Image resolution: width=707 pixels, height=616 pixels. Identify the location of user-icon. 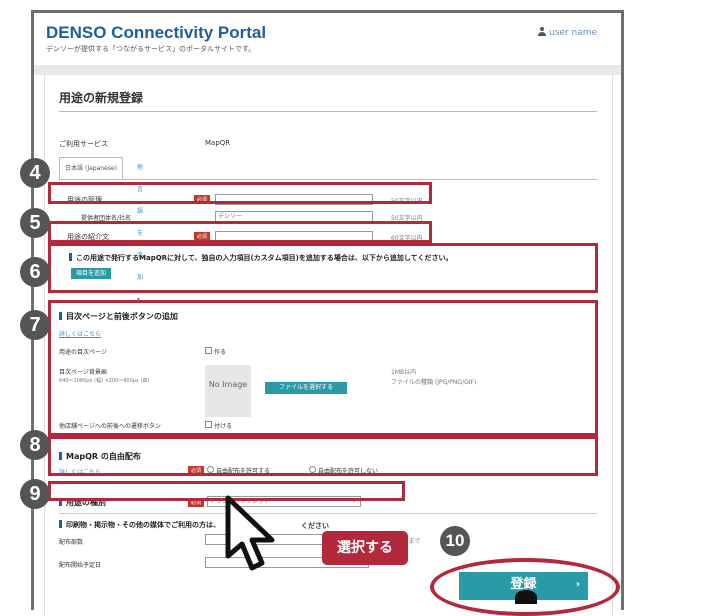
(541, 31).